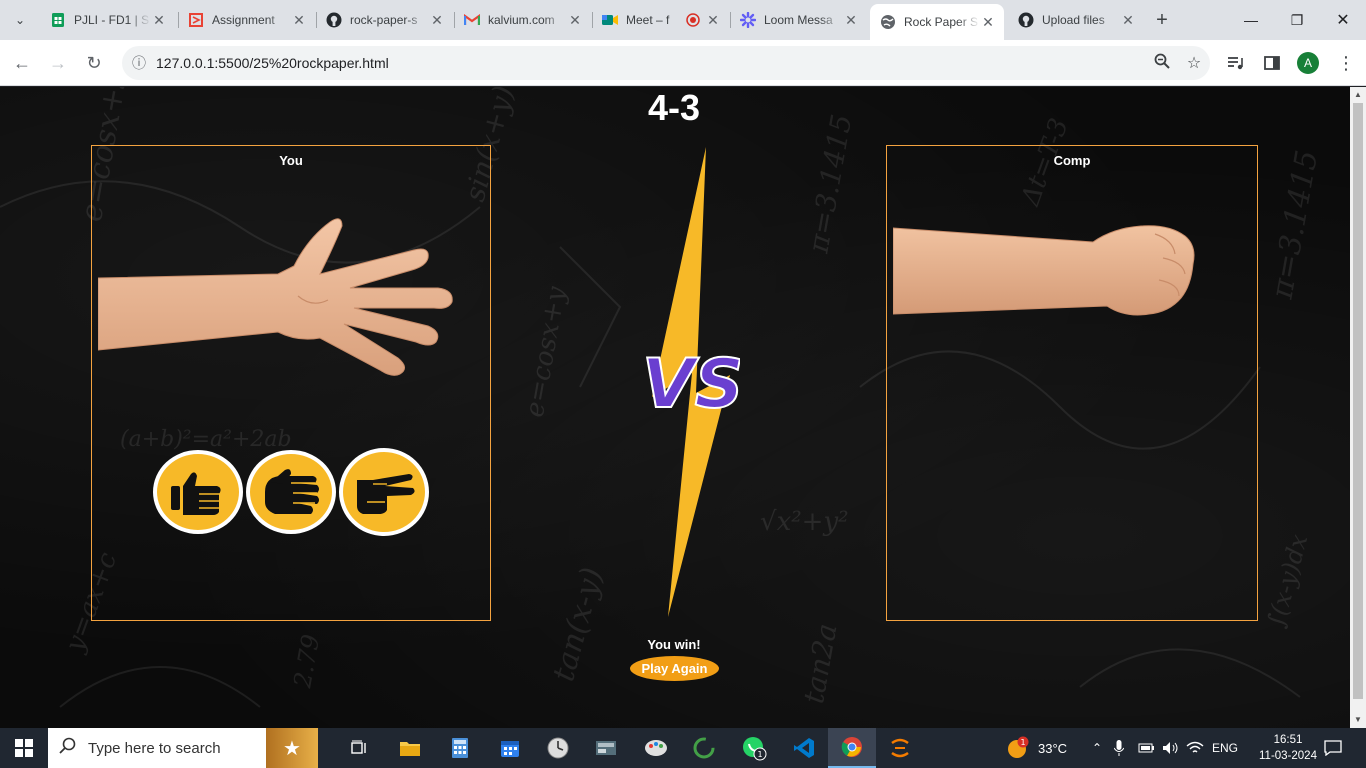 This screenshot has width=1366, height=768. I want to click on zoom-icon, so click(1162, 63).